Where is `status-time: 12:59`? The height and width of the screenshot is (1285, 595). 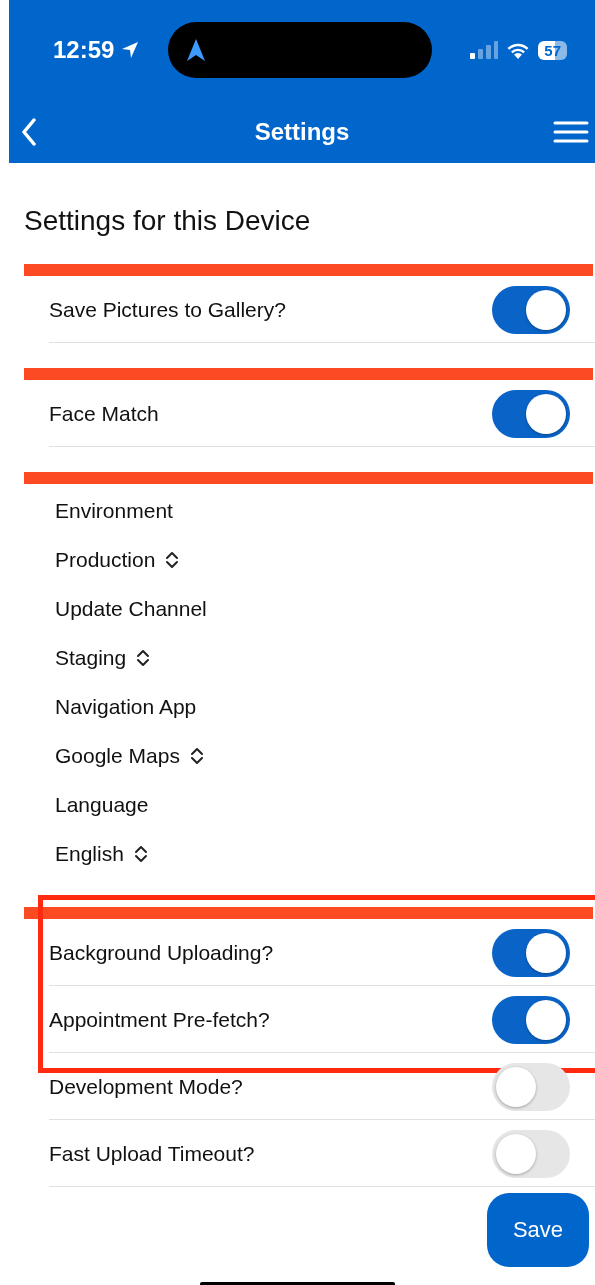
status-time: 12:59 is located at coordinates (84, 50).